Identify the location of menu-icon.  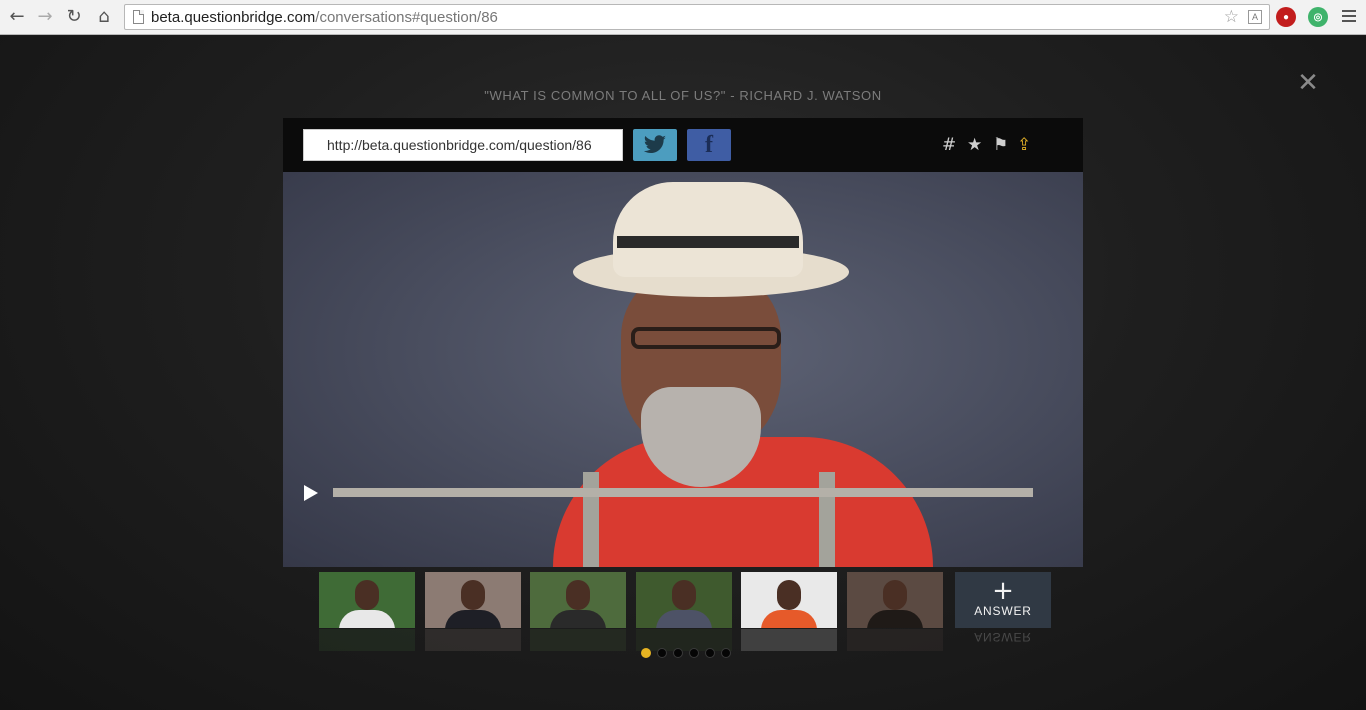
(1349, 17).